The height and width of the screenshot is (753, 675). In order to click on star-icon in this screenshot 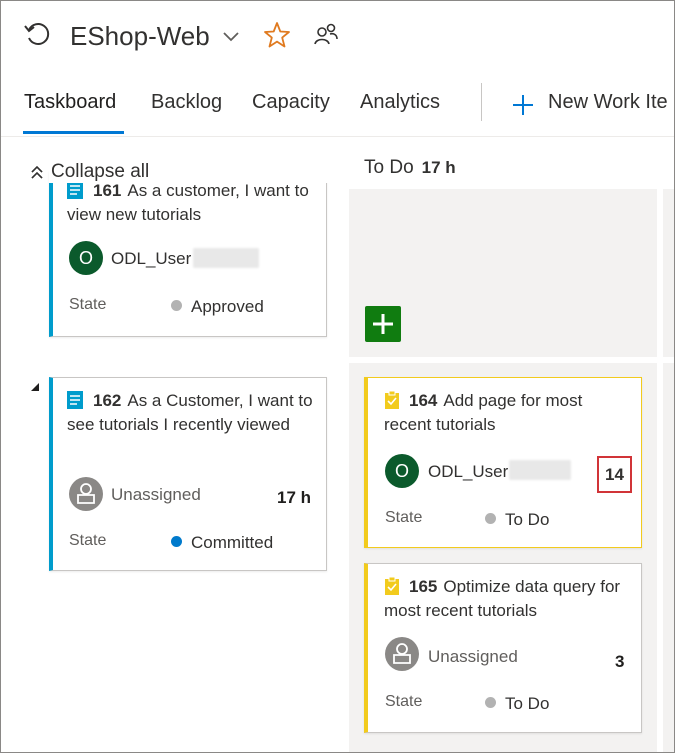, I will do `click(277, 35)`.